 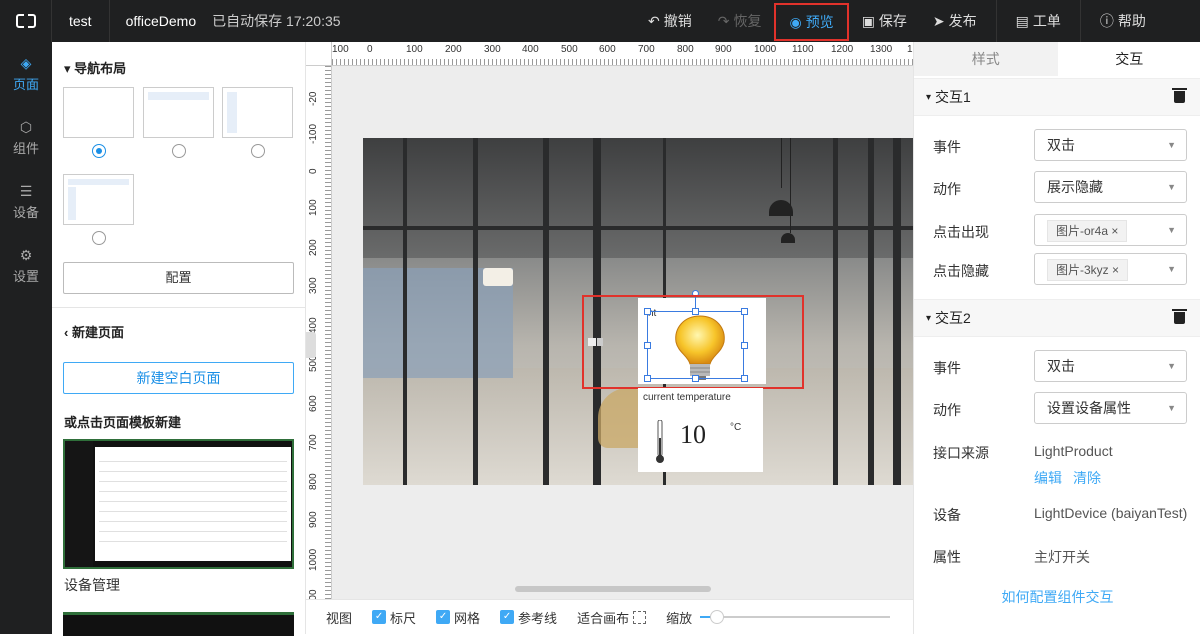 I want to click on action-select: 设置设备属性 ▼, so click(x=1110, y=408).